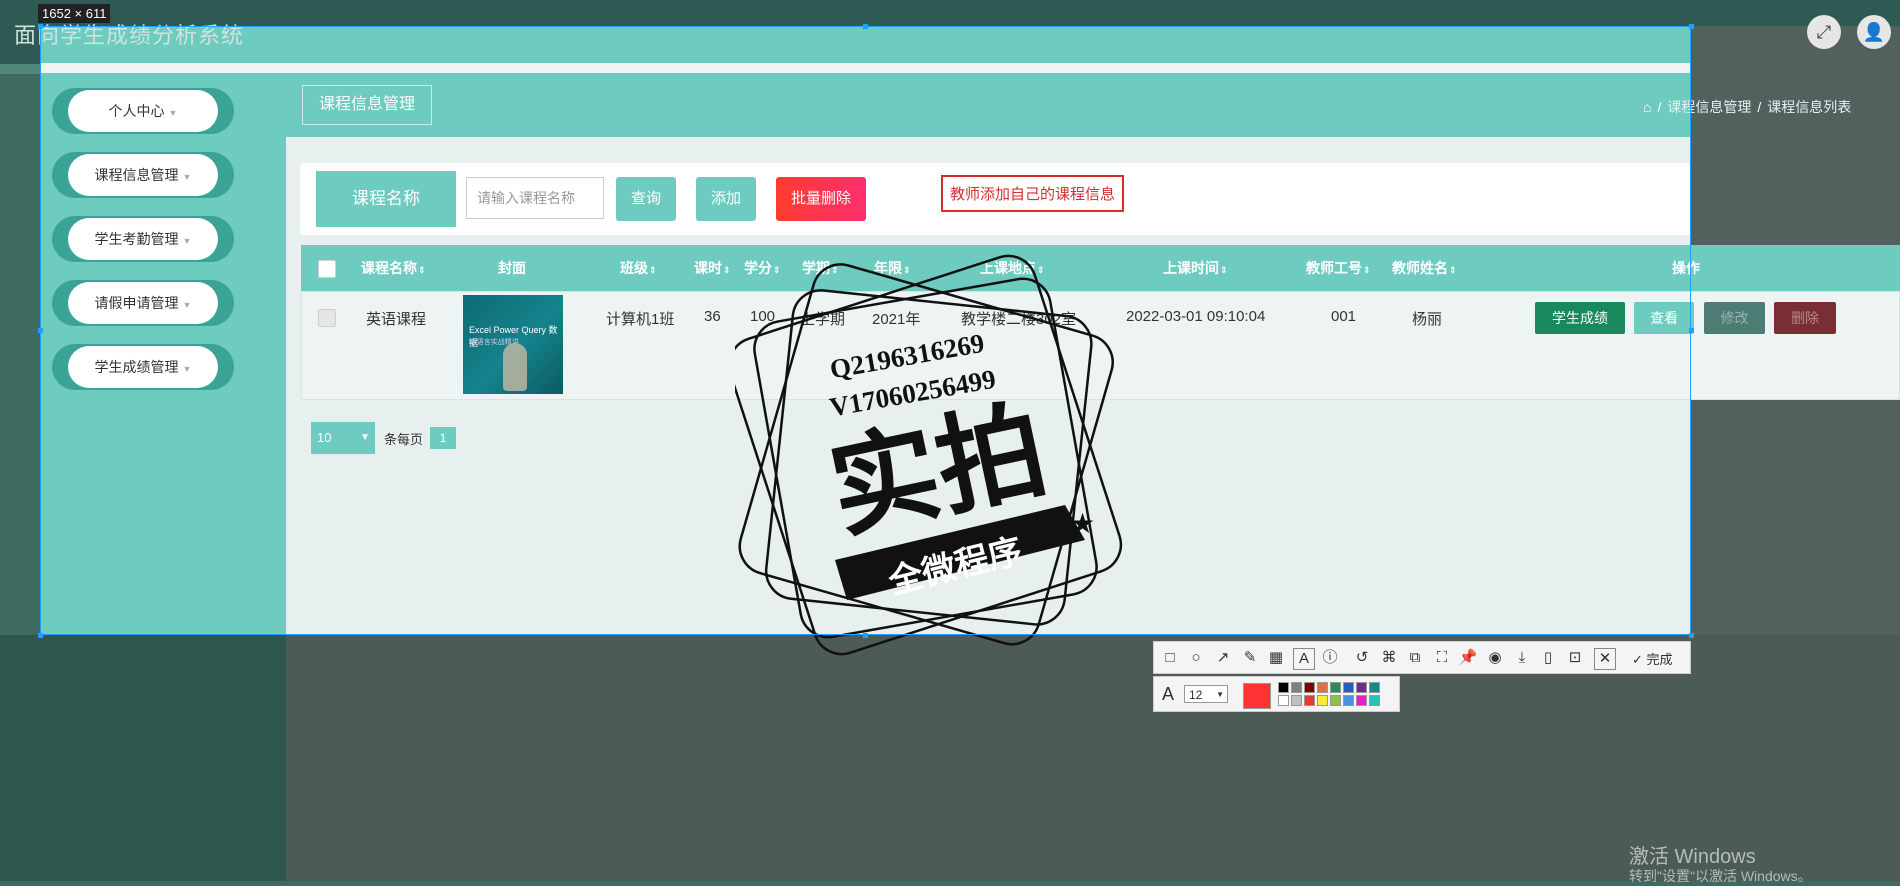 Image resolution: width=1900 pixels, height=886 pixels. I want to click on pin-top-icon: 📌, so click(1468, 658).